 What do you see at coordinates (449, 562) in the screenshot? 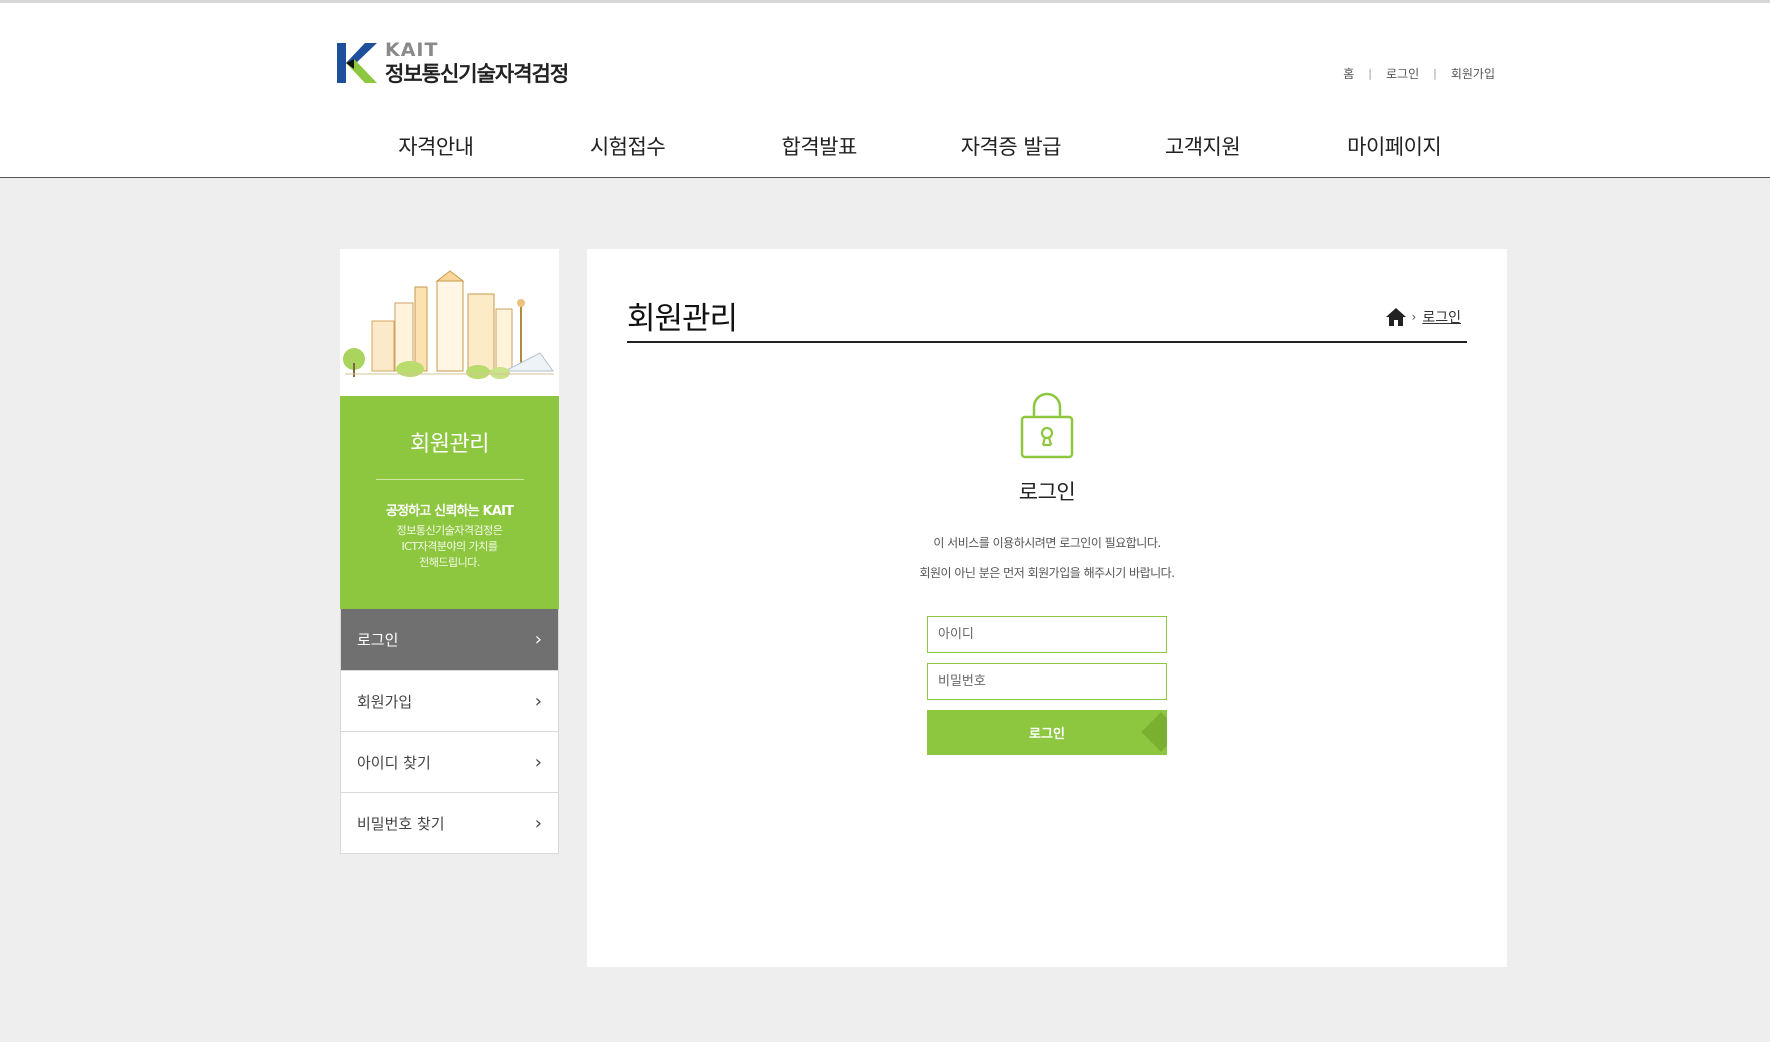
I see `sidebar-desc-line: 전해드립니다.` at bounding box center [449, 562].